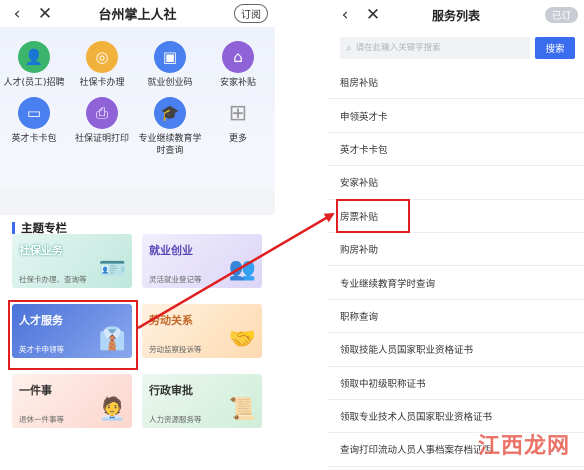  Describe the element at coordinates (171, 320) in the screenshot. I see `card-title: 劳动关系` at that location.